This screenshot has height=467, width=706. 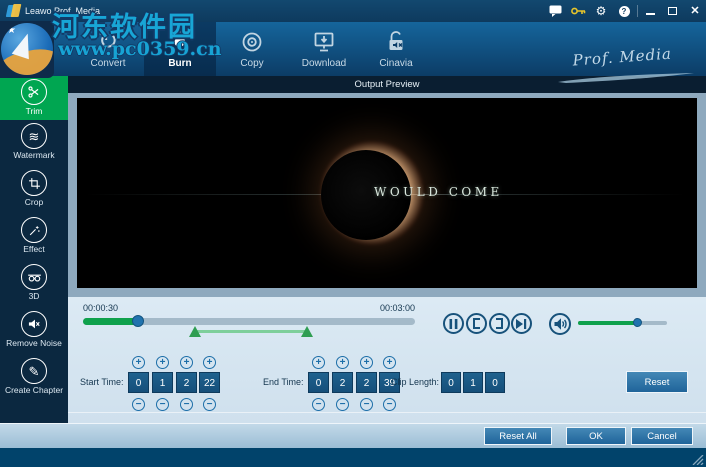 I want to click on sidebar-item-remove-noise: Remove Noise, so click(x=34, y=330).